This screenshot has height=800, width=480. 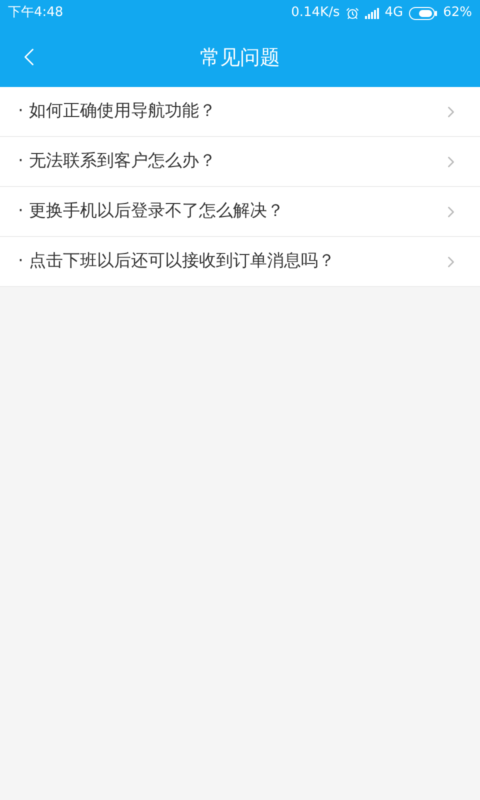 What do you see at coordinates (240, 212) in the screenshot?
I see `faq-item: · 更换手机以后登录不了怎么解决？` at bounding box center [240, 212].